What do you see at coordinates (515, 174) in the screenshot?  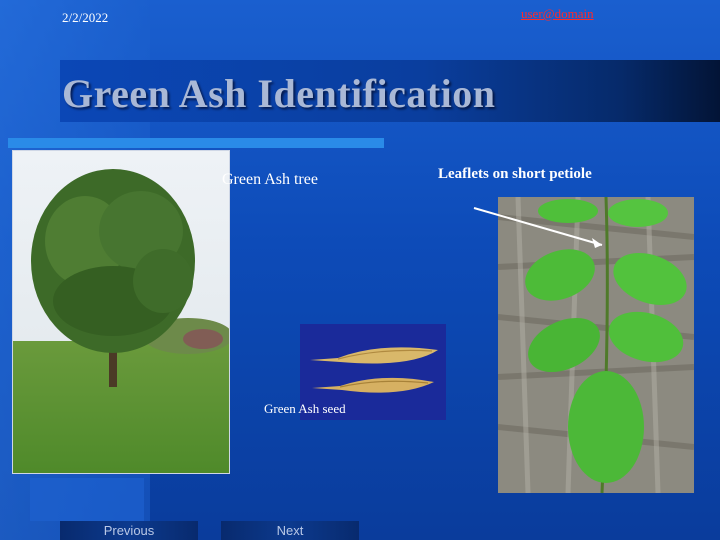 I see `leaflet-caption: Leaflets on short petiole` at bounding box center [515, 174].